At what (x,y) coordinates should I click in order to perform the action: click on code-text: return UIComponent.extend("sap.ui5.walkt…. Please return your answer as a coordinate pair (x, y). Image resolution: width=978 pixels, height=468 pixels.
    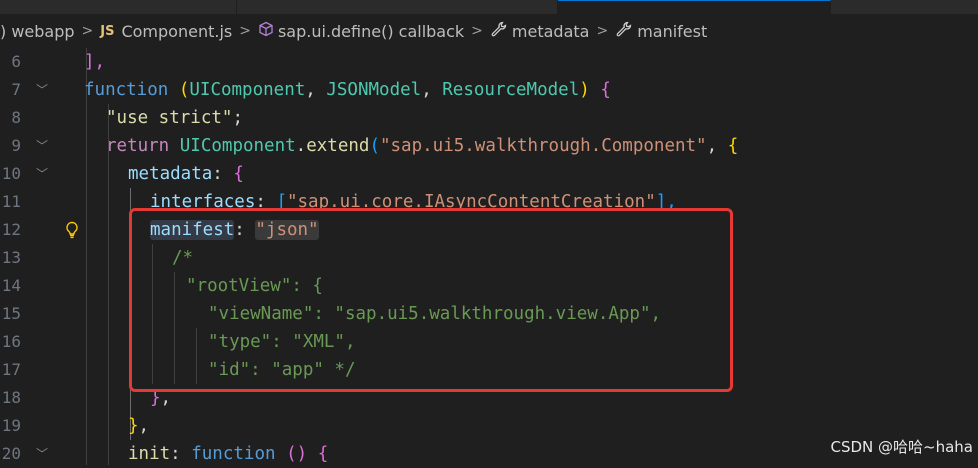
    Looking at the image, I should click on (422, 146).